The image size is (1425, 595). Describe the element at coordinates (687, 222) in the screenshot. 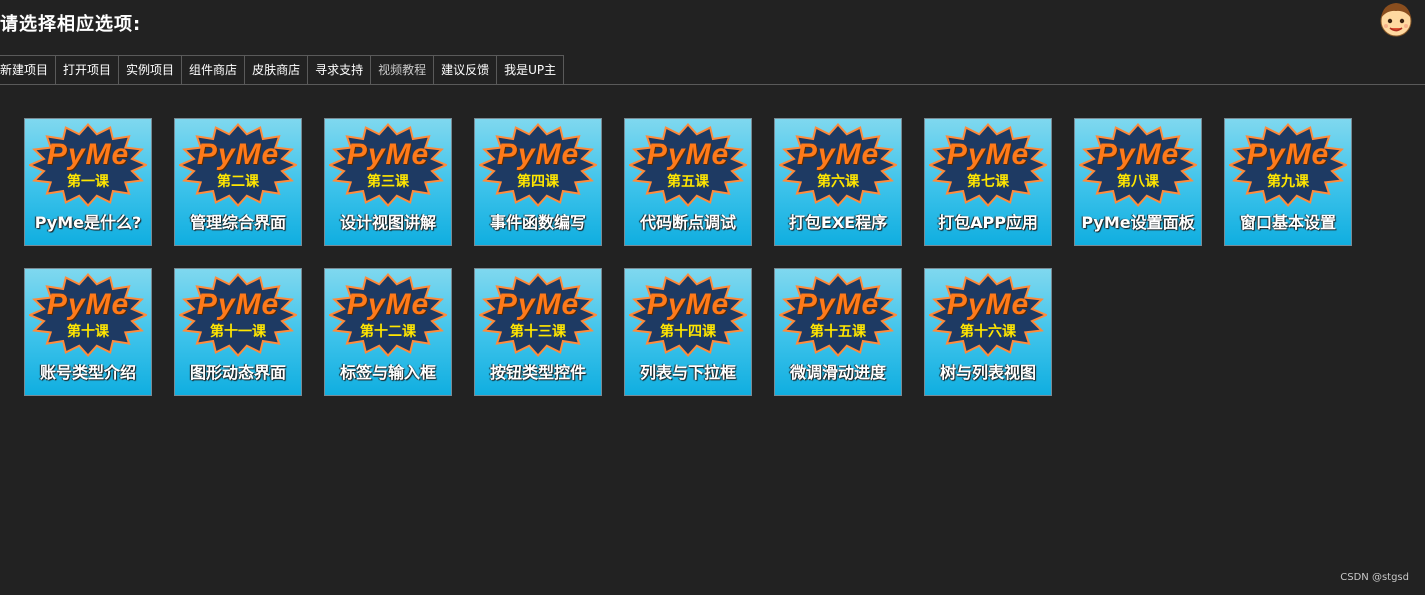

I see `tile-caption: 代码断点调试` at that location.